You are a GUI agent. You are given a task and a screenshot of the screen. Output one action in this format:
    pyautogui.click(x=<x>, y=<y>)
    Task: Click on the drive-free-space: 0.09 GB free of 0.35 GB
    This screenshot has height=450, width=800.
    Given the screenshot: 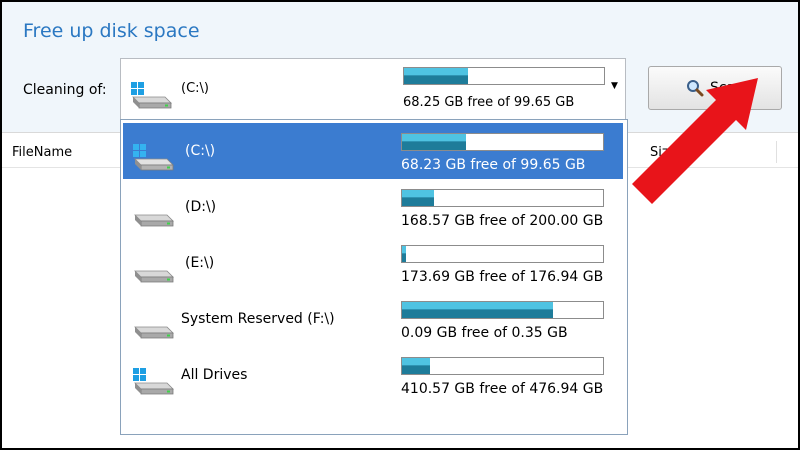 What is the action you would take?
    pyautogui.click(x=484, y=333)
    